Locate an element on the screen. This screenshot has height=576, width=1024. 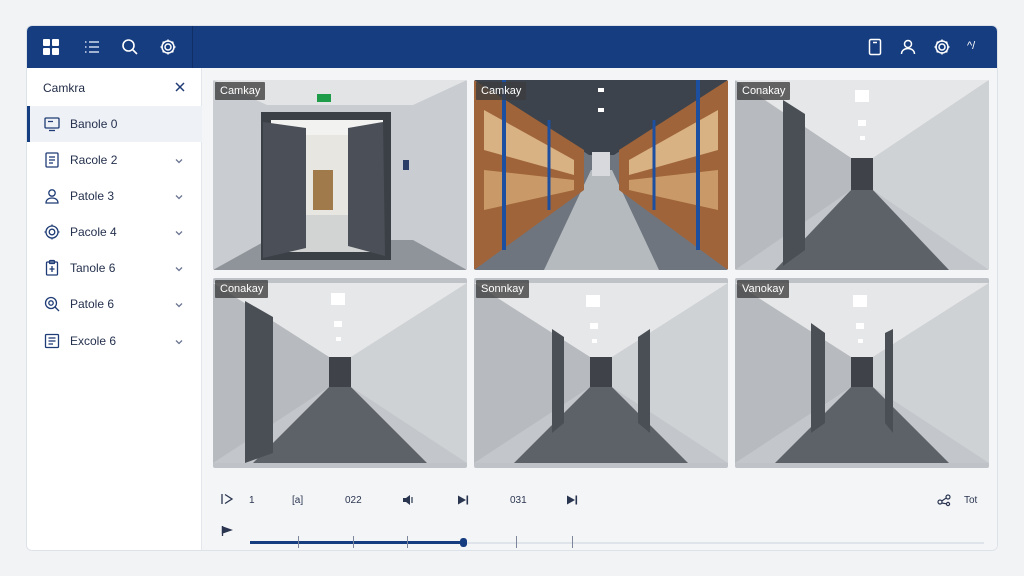
sidebar-item-label: Excole 6 is located at coordinates (93, 341).